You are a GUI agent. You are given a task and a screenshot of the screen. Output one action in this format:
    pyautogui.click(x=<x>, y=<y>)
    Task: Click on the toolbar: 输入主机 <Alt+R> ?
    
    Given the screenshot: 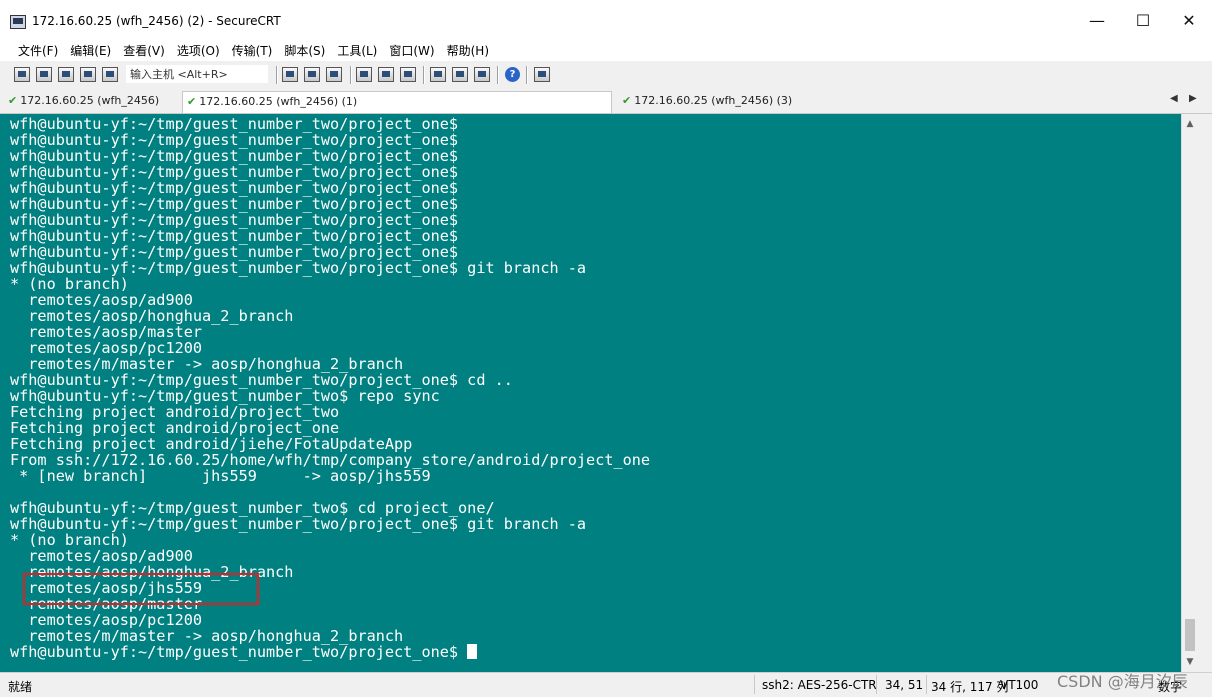 What is the action you would take?
    pyautogui.click(x=606, y=74)
    